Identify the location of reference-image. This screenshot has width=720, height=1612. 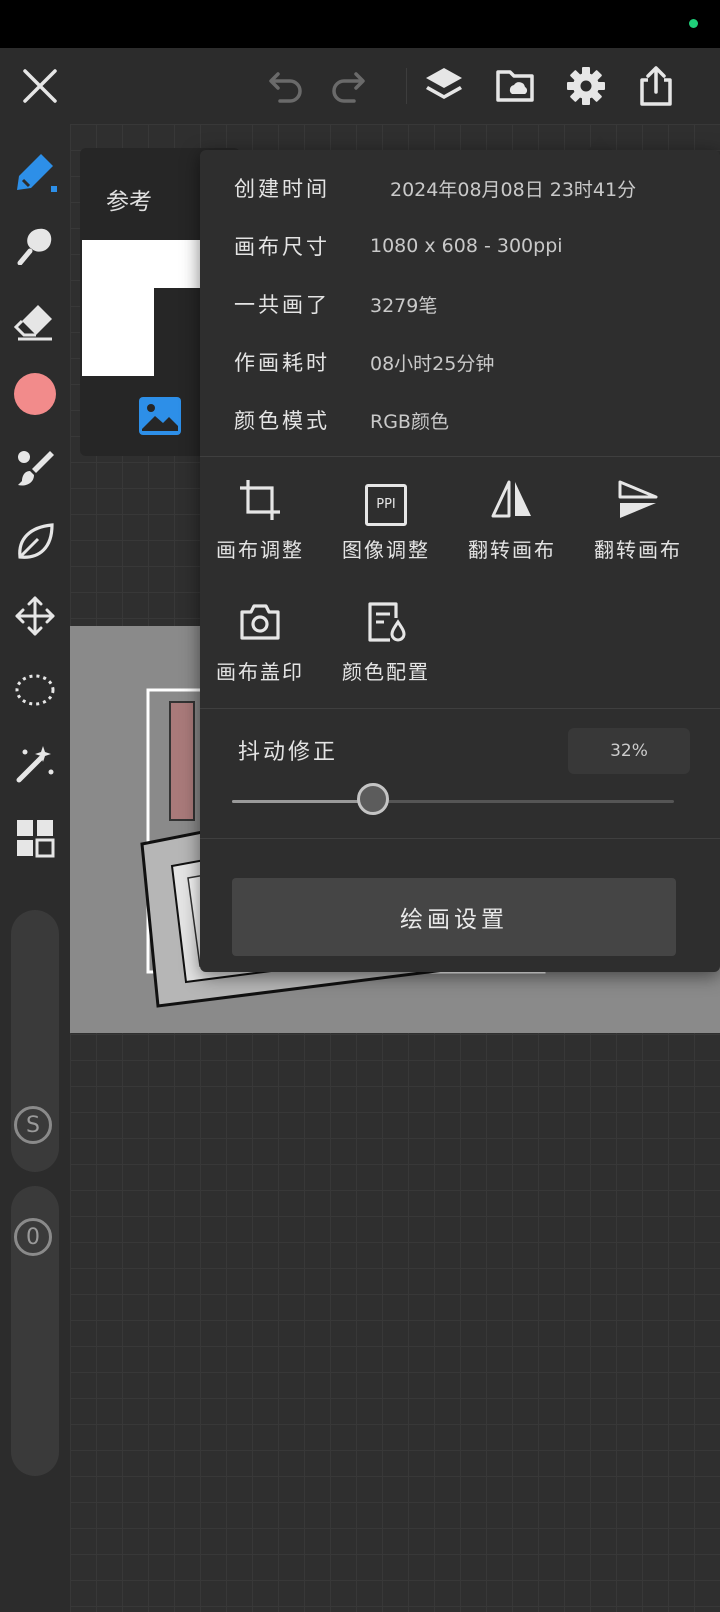
(118, 308).